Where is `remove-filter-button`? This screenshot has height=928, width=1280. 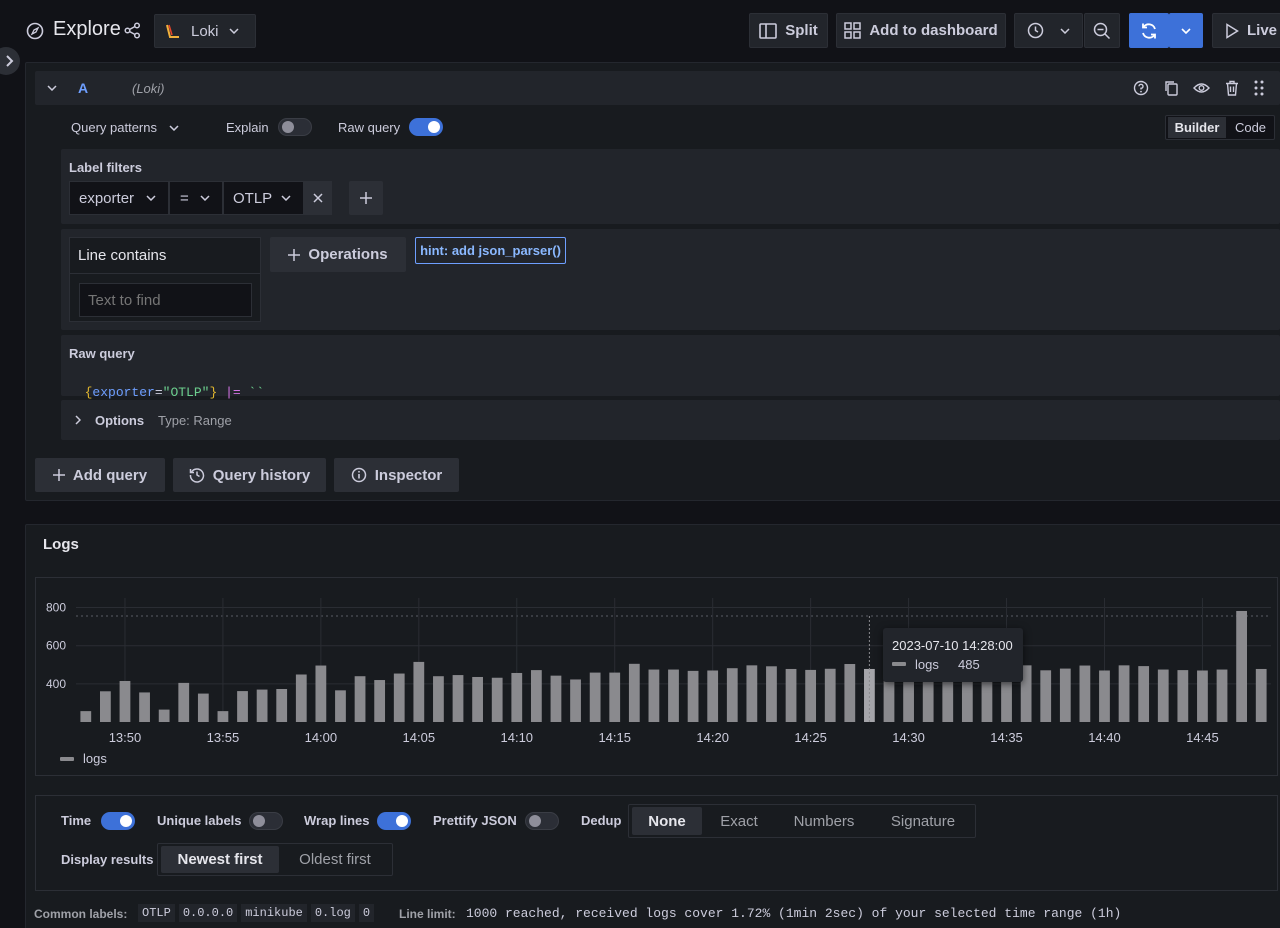
remove-filter-button is located at coordinates (318, 198).